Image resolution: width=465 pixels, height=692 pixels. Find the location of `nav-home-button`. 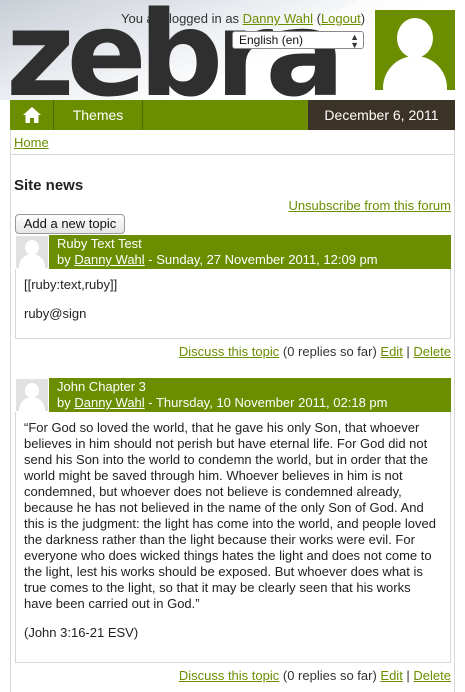

nav-home-button is located at coordinates (32, 115).